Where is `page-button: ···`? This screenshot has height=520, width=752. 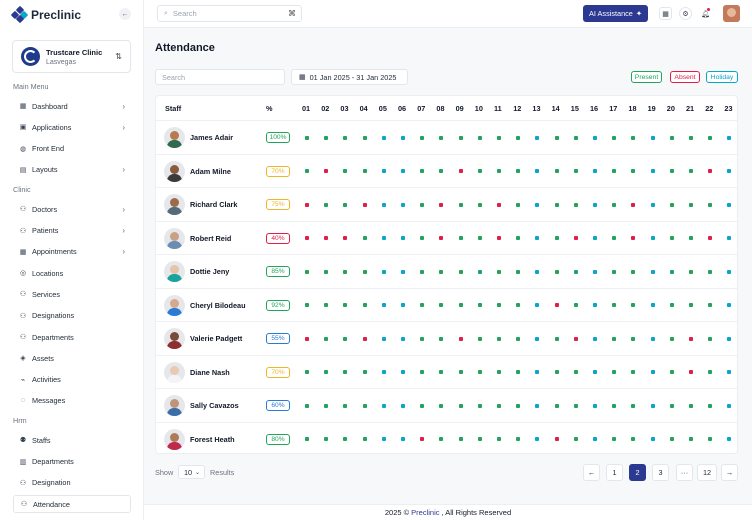 page-button: ··· is located at coordinates (684, 472).